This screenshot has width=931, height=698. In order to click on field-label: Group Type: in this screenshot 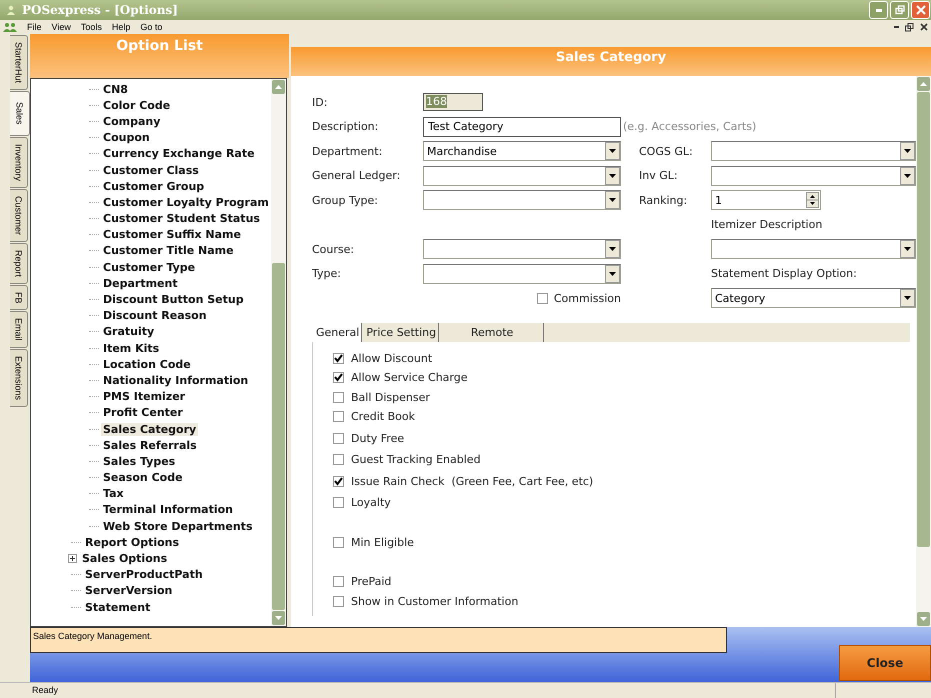, I will do `click(345, 200)`.